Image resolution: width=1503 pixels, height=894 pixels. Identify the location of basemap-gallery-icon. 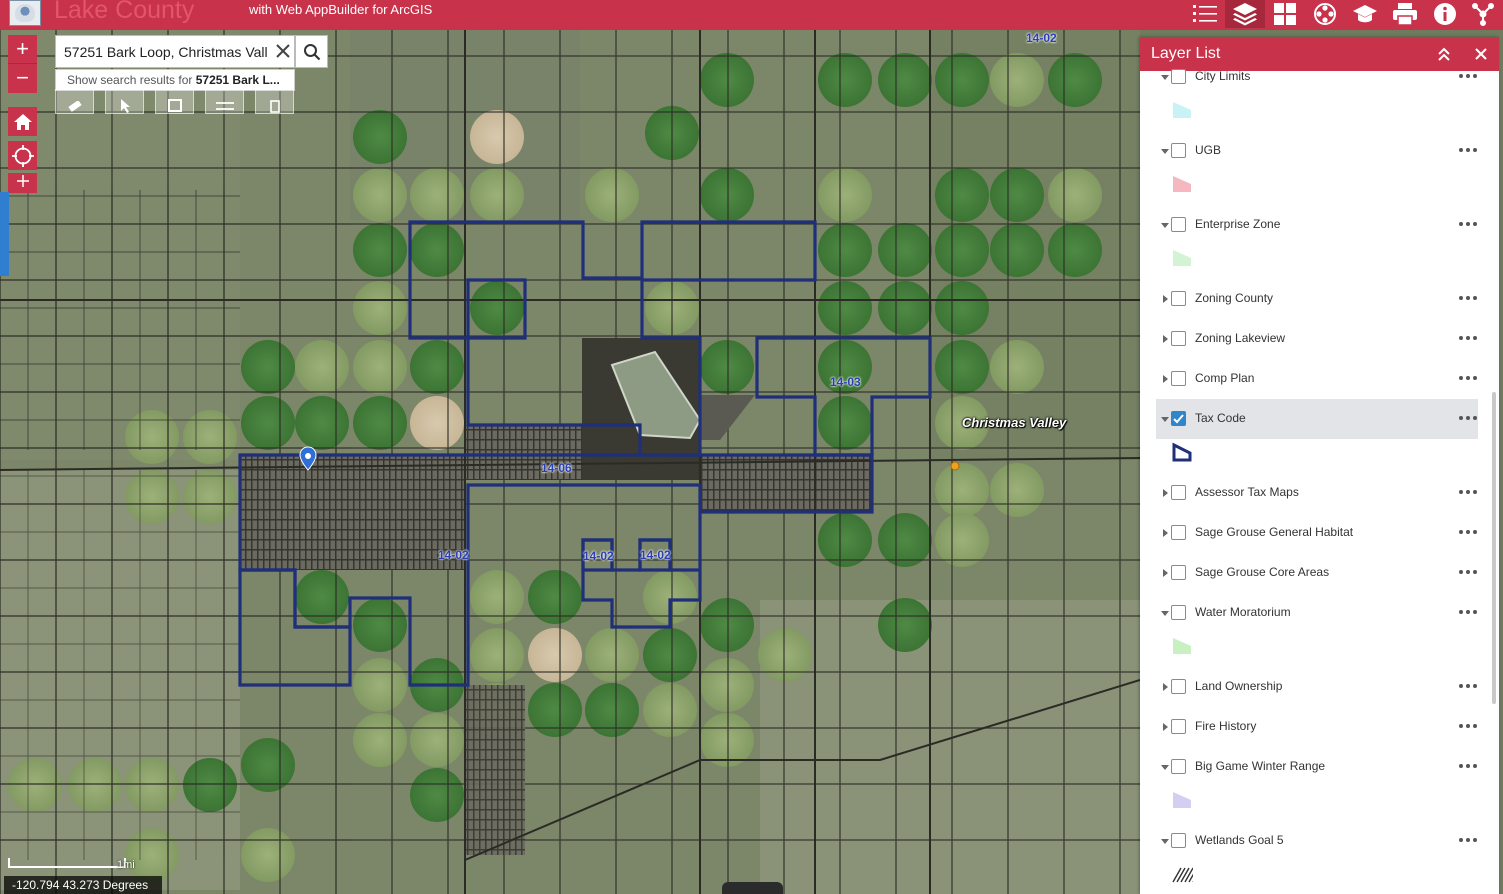
(1285, 14).